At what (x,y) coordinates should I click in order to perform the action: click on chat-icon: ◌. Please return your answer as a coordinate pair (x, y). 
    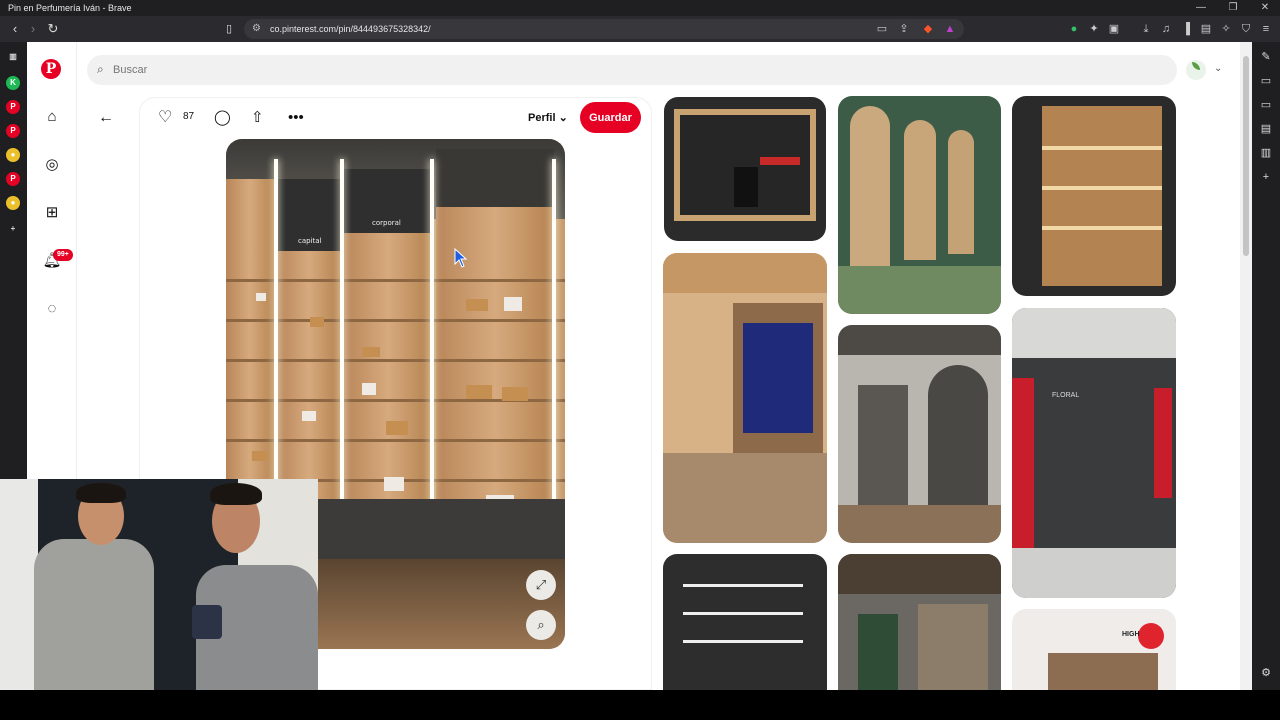
    Looking at the image, I should click on (52, 309).